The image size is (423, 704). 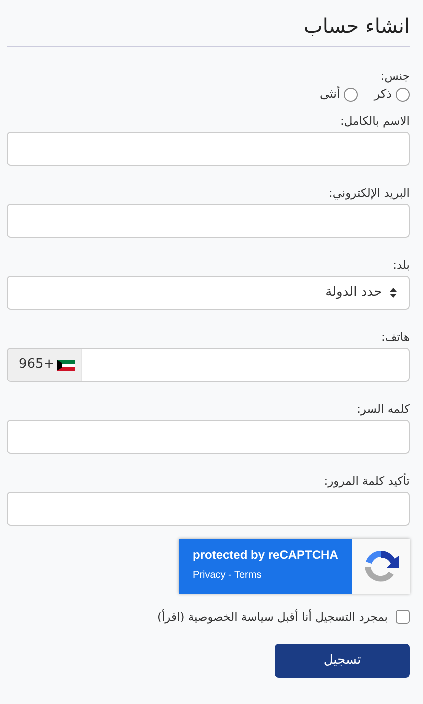 What do you see at coordinates (393, 293) in the screenshot?
I see `sort-icon` at bounding box center [393, 293].